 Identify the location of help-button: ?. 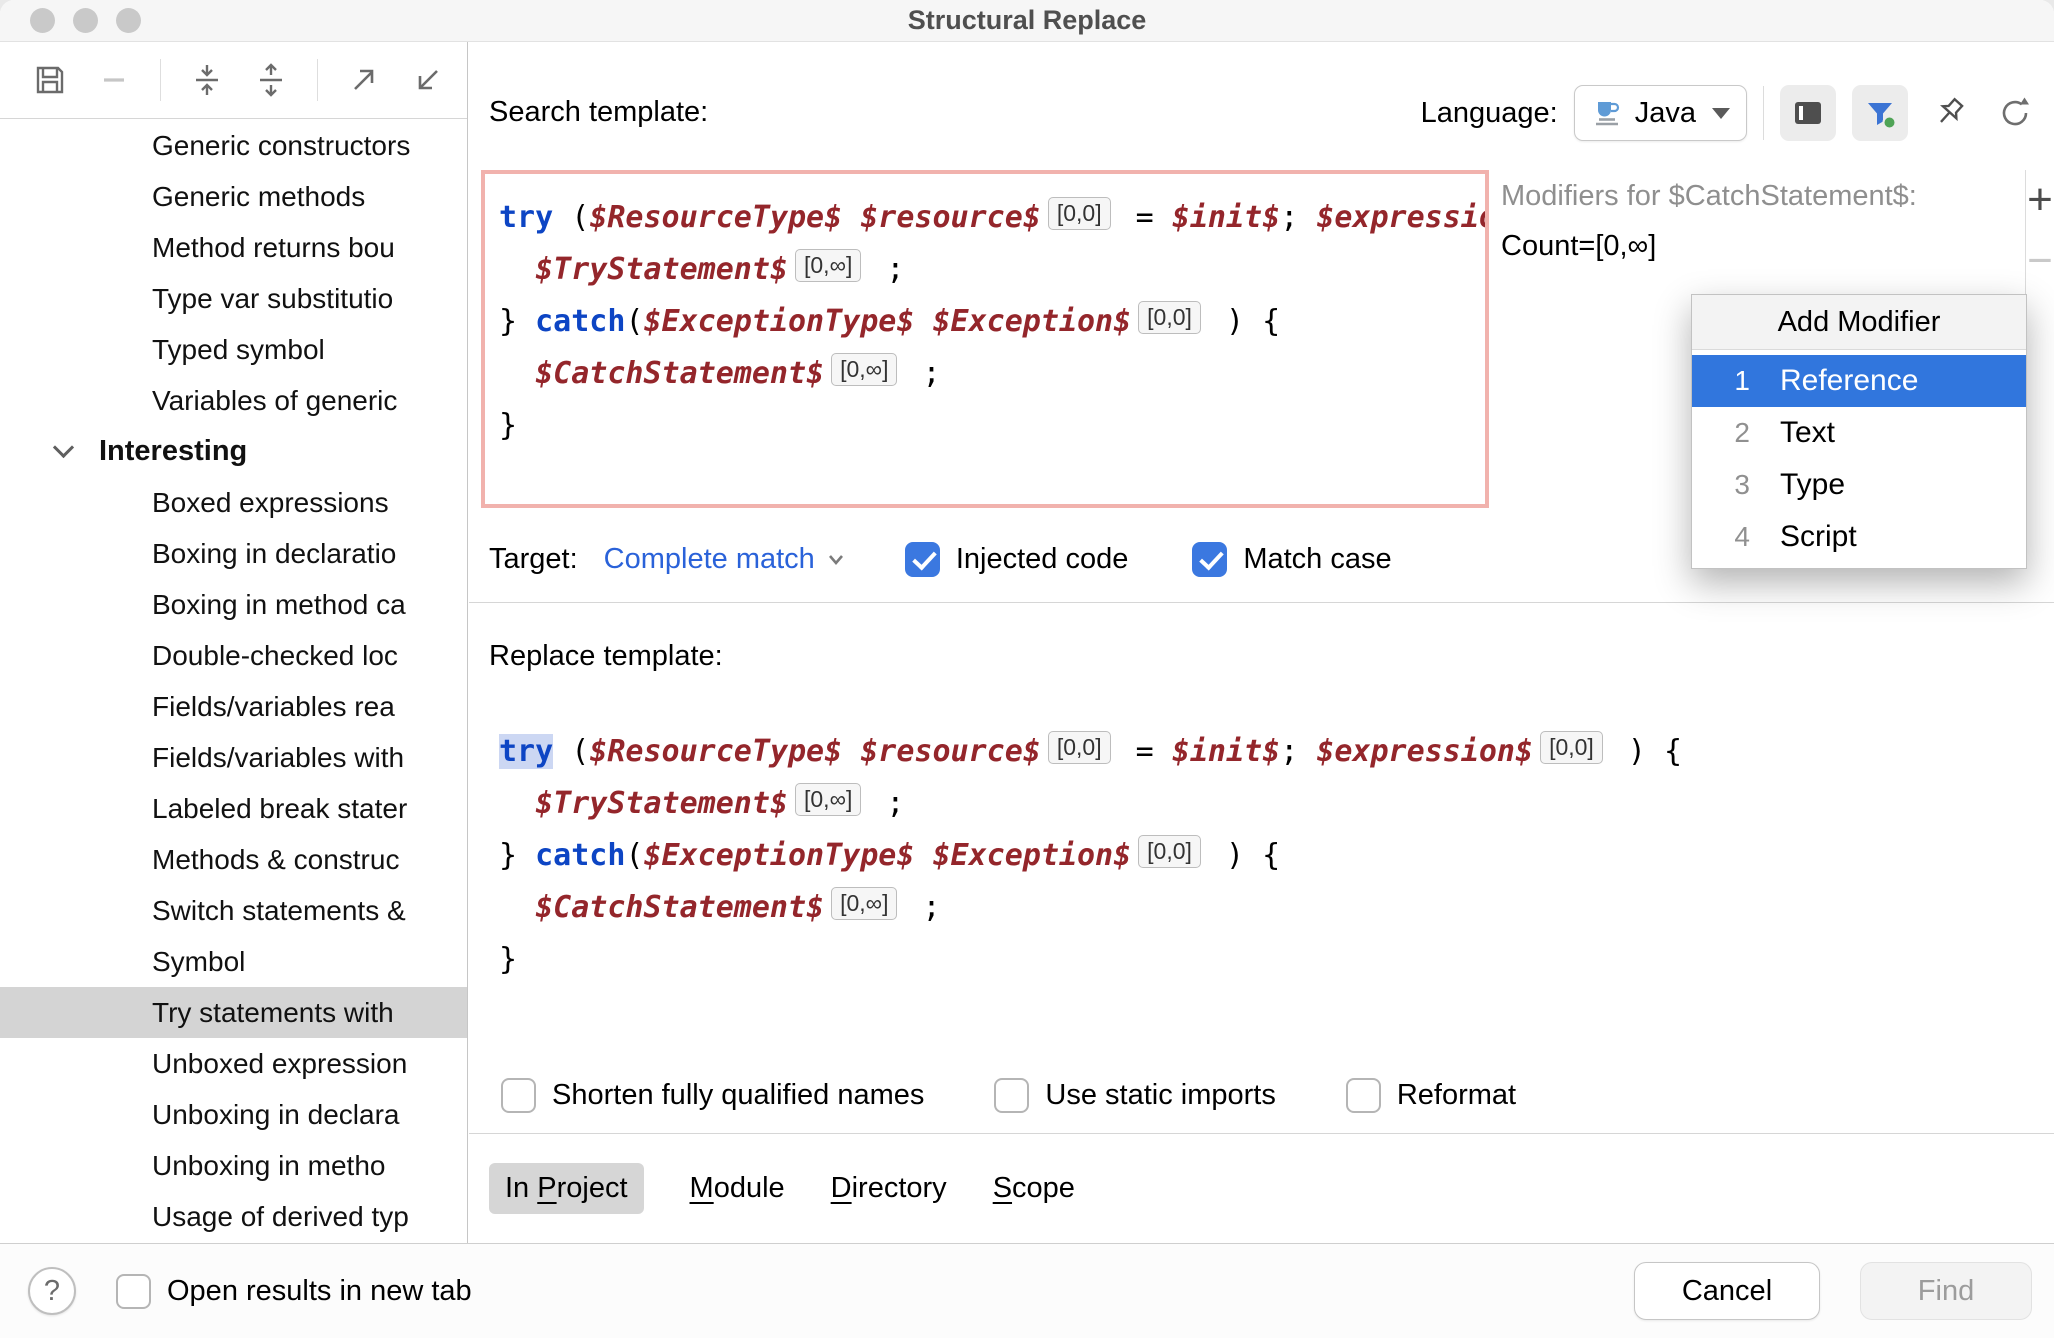
(52, 1291).